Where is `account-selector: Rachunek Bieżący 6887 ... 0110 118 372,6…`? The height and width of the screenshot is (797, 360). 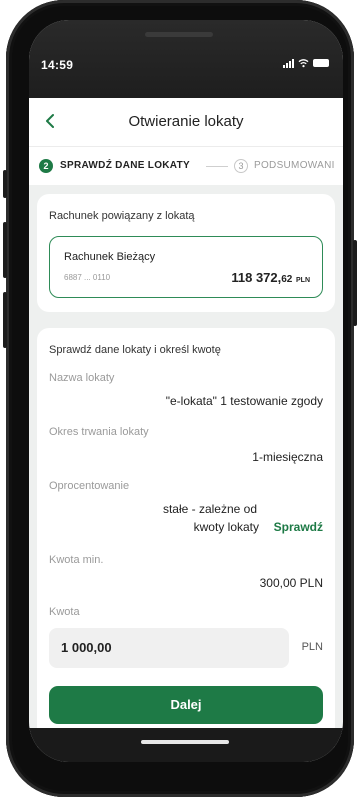 account-selector: Rachunek Bieżący 6887 ... 0110 118 372,6… is located at coordinates (186, 267).